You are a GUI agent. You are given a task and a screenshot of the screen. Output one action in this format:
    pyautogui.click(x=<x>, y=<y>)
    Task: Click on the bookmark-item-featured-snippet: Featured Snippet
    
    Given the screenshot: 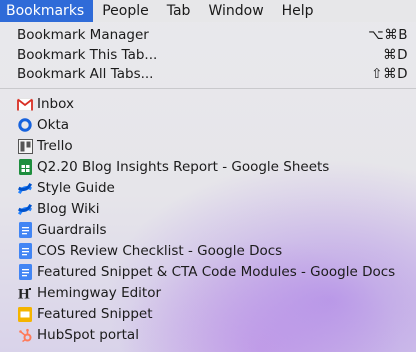 What is the action you would take?
    pyautogui.click(x=208, y=314)
    